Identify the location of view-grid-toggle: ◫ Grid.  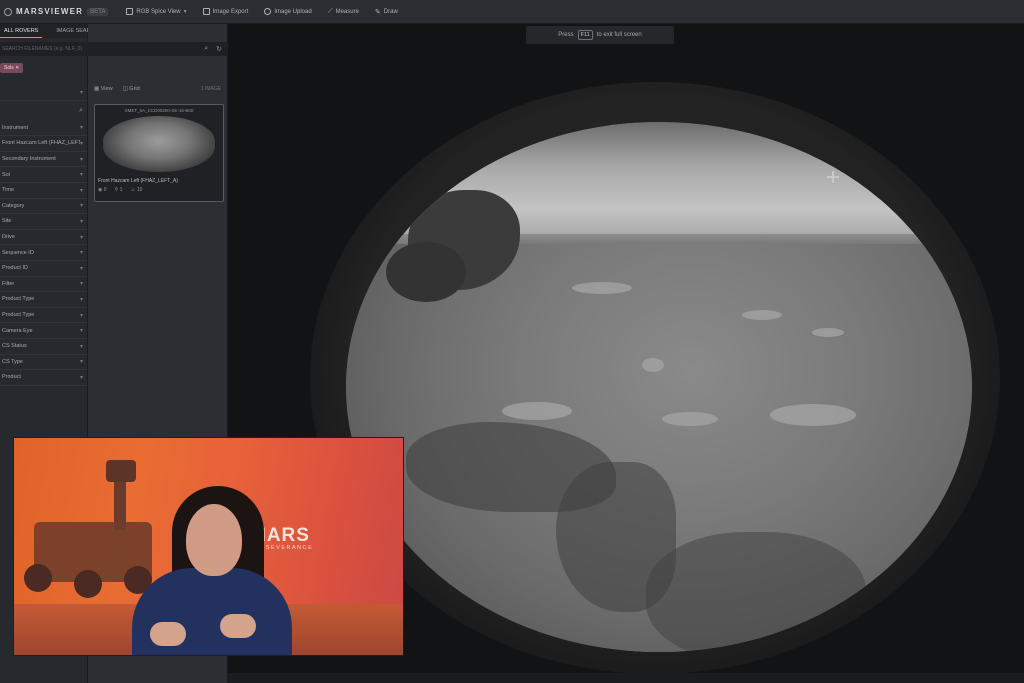
(131, 89).